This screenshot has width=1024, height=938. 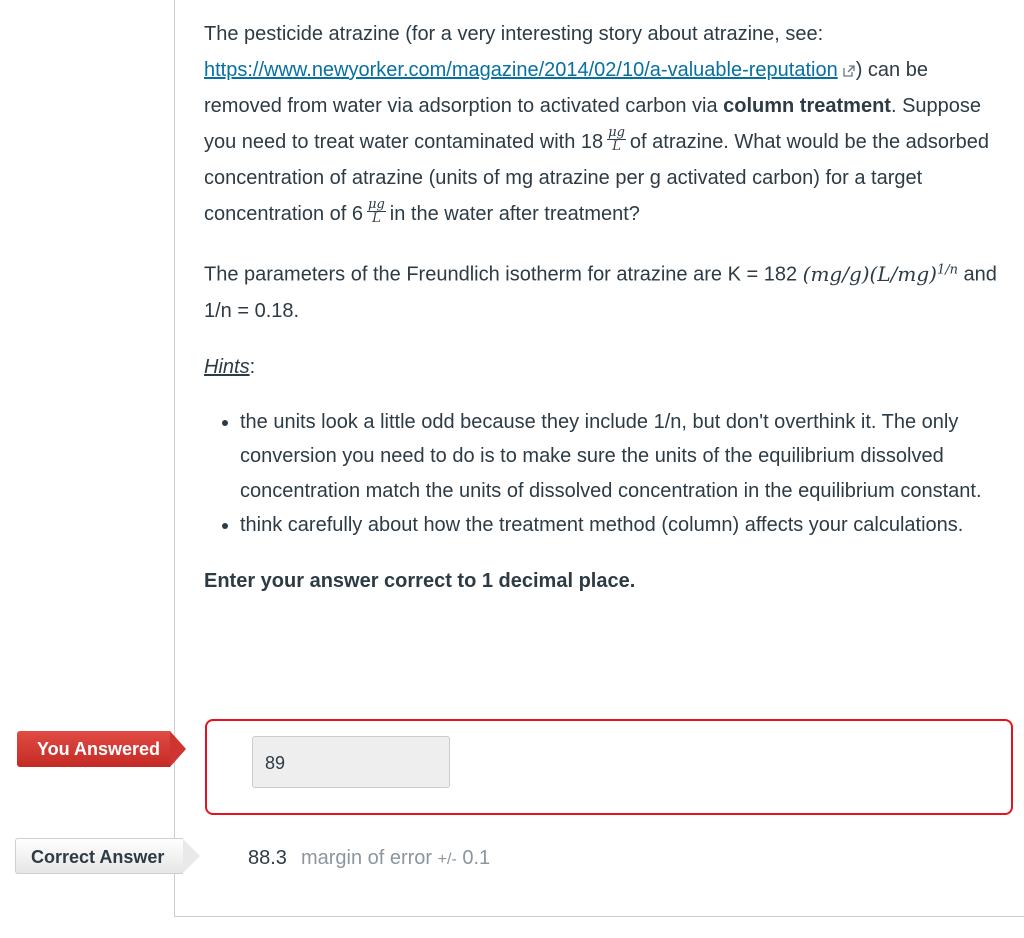 I want to click on you-answered-badge: You Answered, so click(x=101, y=749).